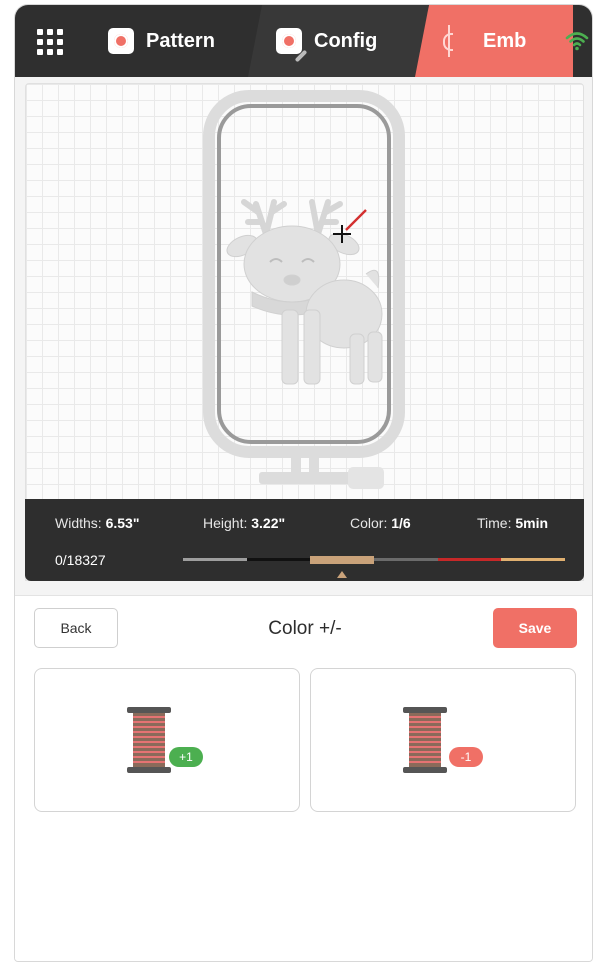  I want to click on thread-color-sequence, so click(374, 560).